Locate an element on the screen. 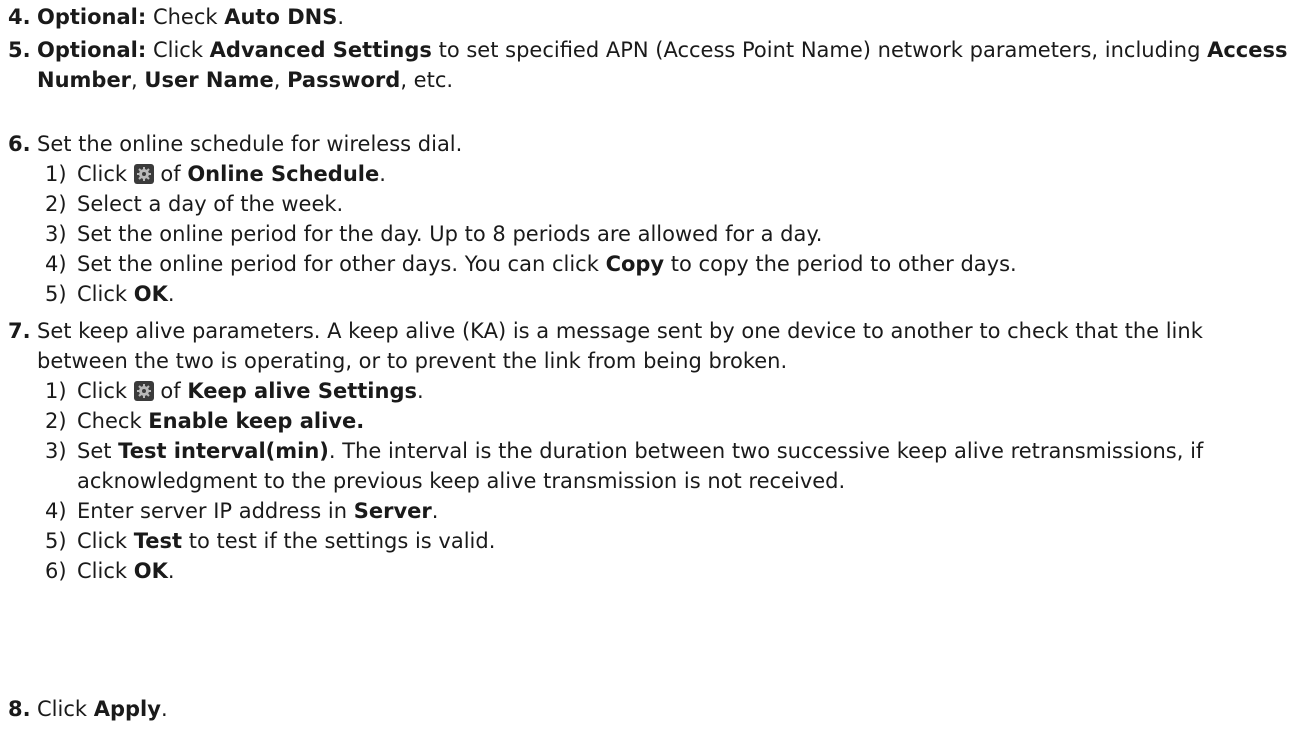 The height and width of the screenshot is (731, 1299). step-4: 4. Optional: Check Auto DNS. is located at coordinates (650, 17).